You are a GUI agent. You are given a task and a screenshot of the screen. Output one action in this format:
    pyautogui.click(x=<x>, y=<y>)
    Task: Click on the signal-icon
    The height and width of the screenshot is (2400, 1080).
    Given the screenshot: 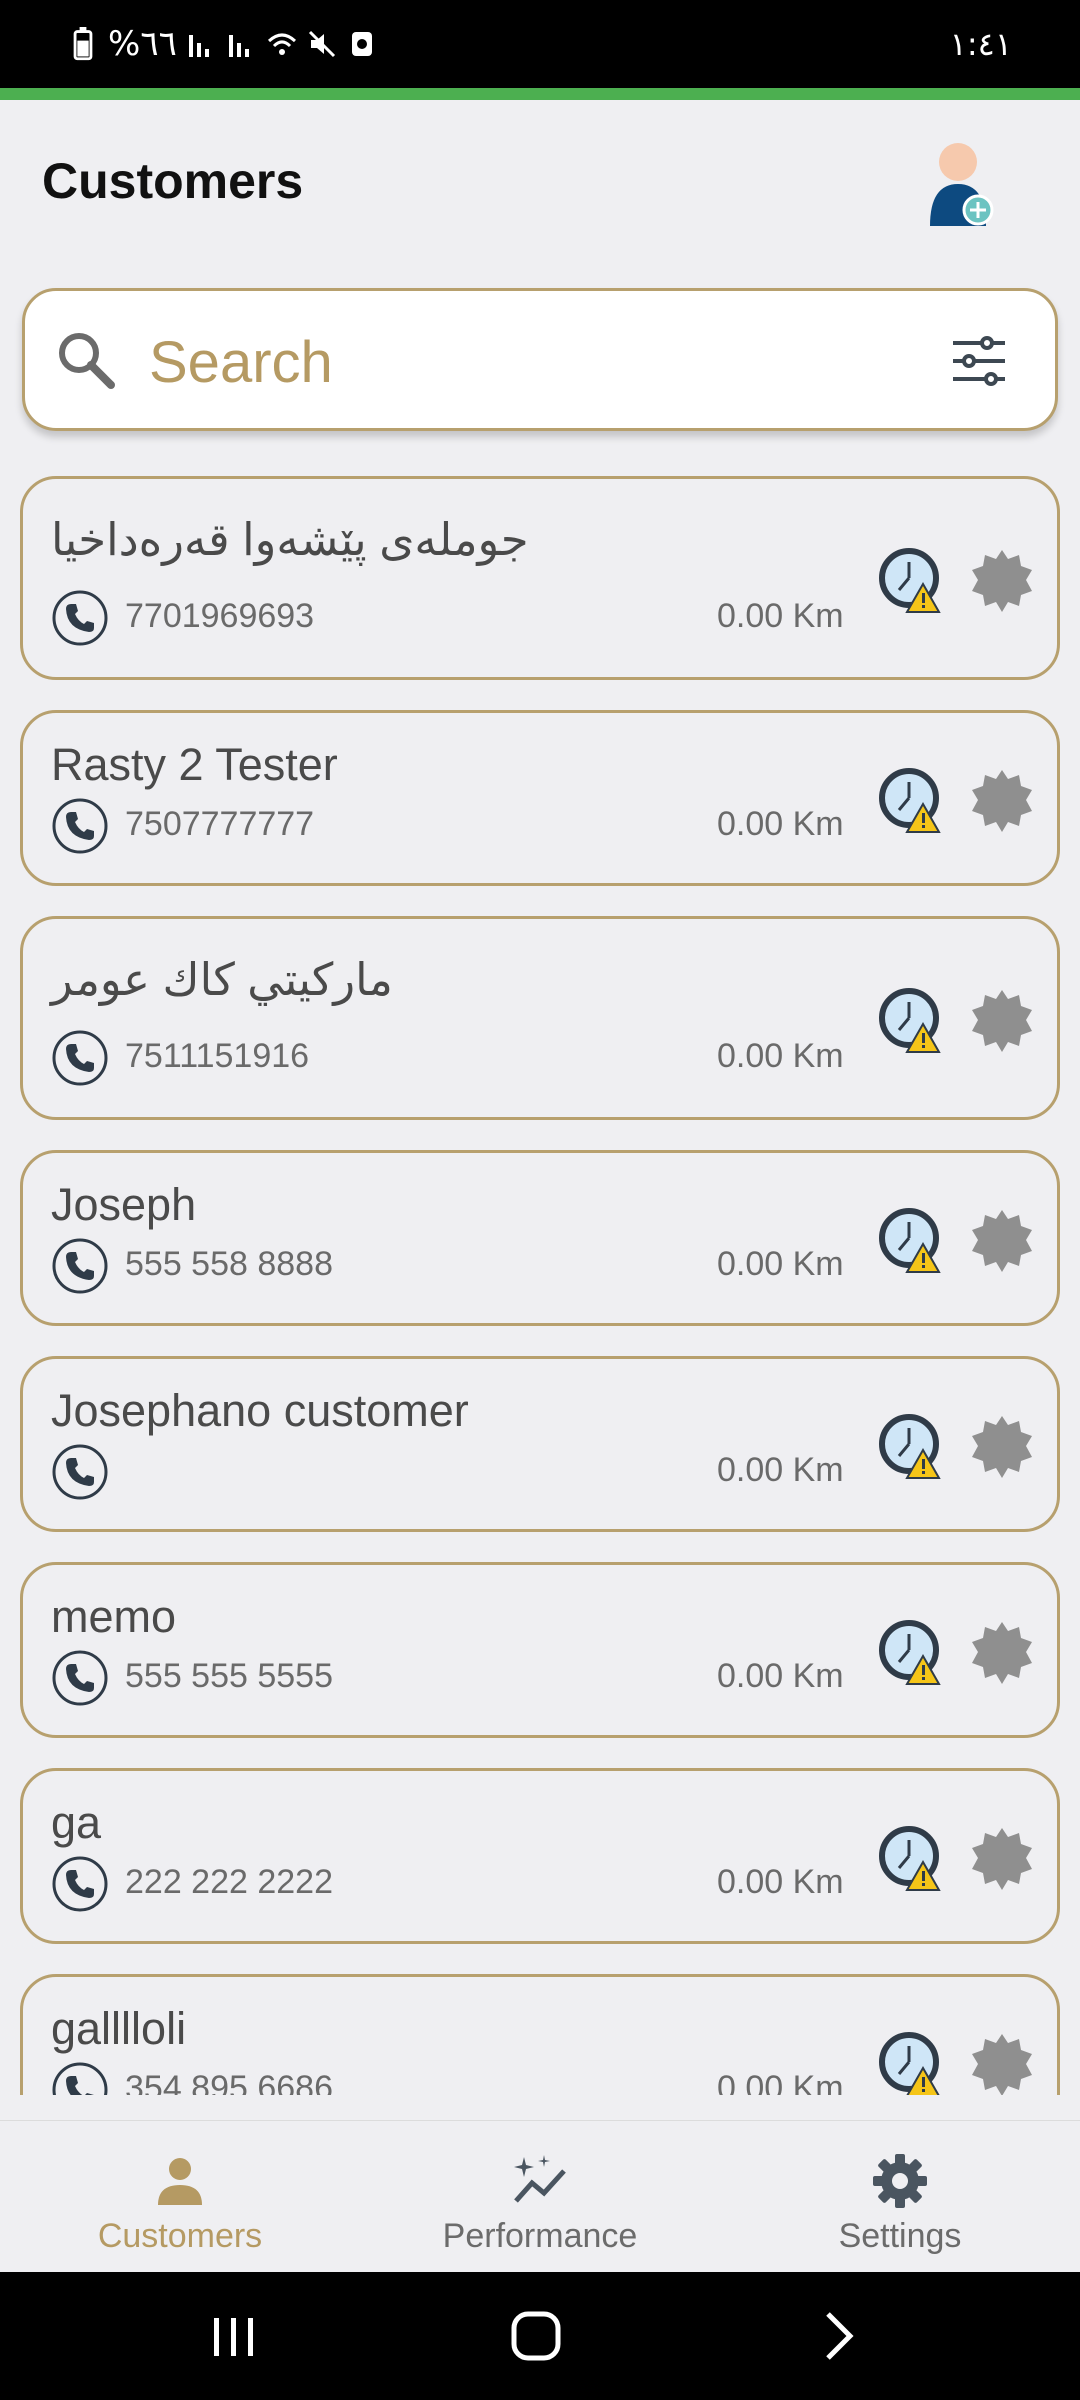 What is the action you would take?
    pyautogui.click(x=198, y=46)
    